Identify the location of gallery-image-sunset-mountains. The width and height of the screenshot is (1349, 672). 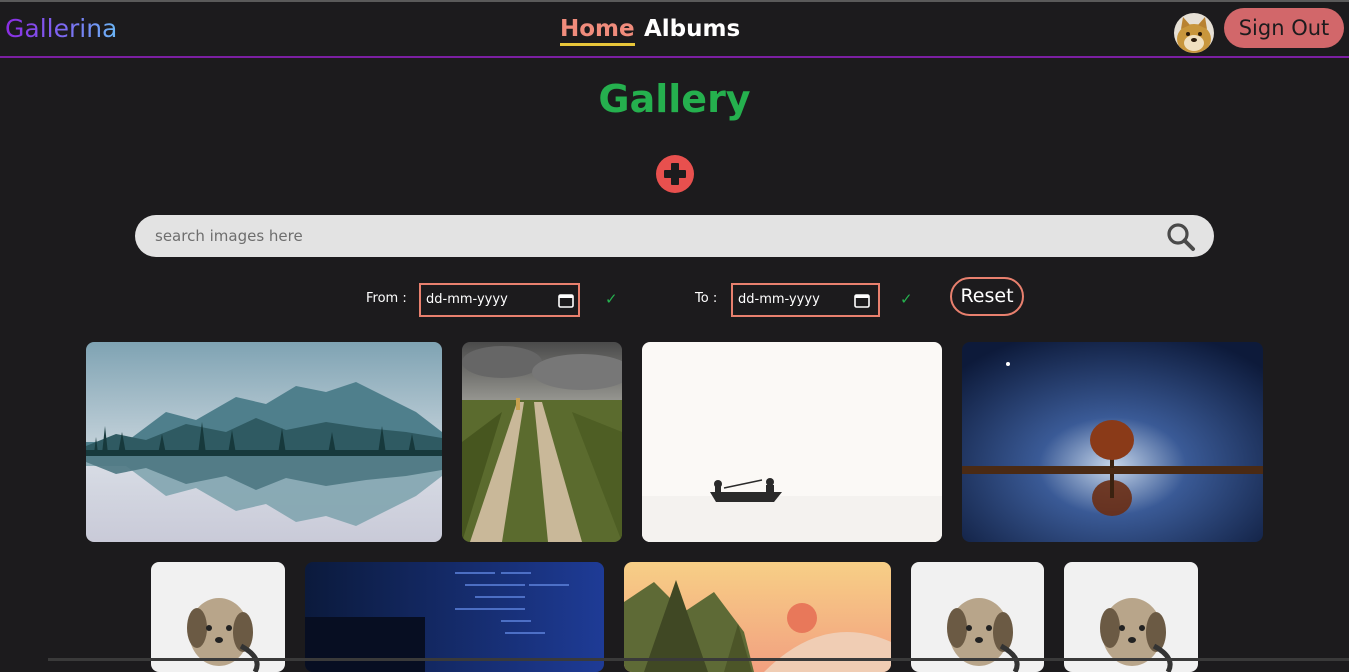
(757, 617).